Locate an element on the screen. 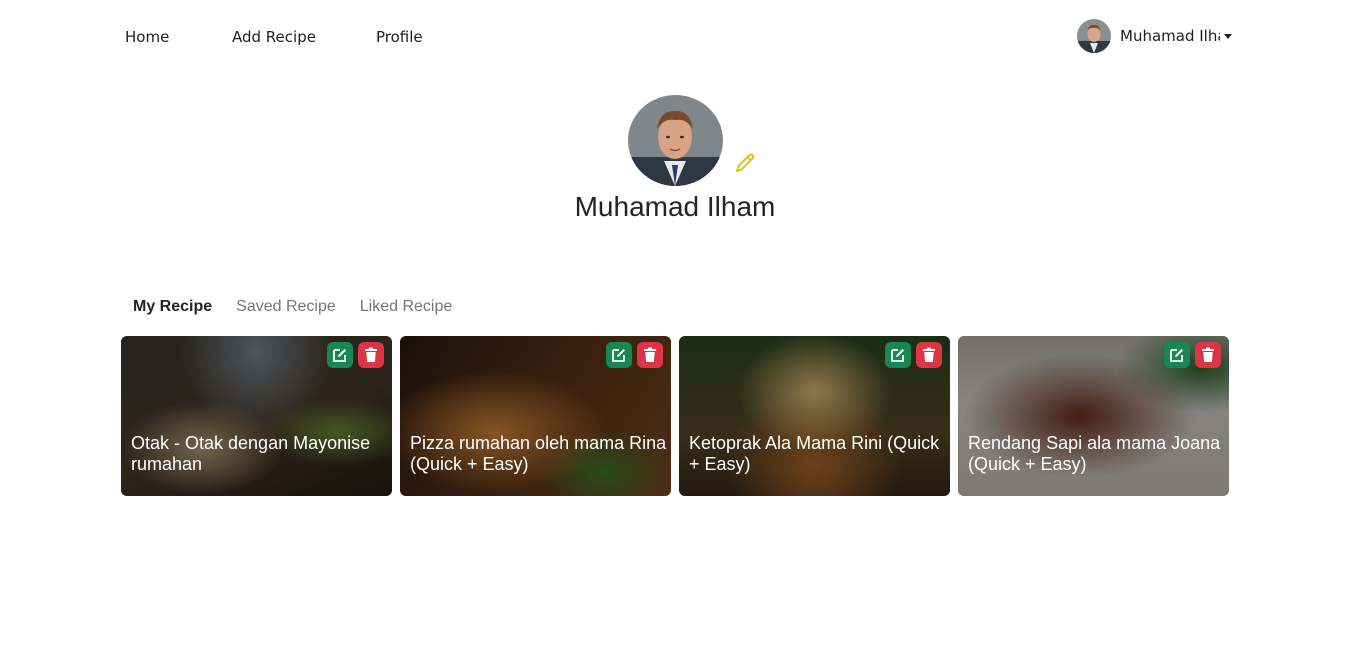  nav-add-recipe-link: Add Recipe is located at coordinates (274, 37).